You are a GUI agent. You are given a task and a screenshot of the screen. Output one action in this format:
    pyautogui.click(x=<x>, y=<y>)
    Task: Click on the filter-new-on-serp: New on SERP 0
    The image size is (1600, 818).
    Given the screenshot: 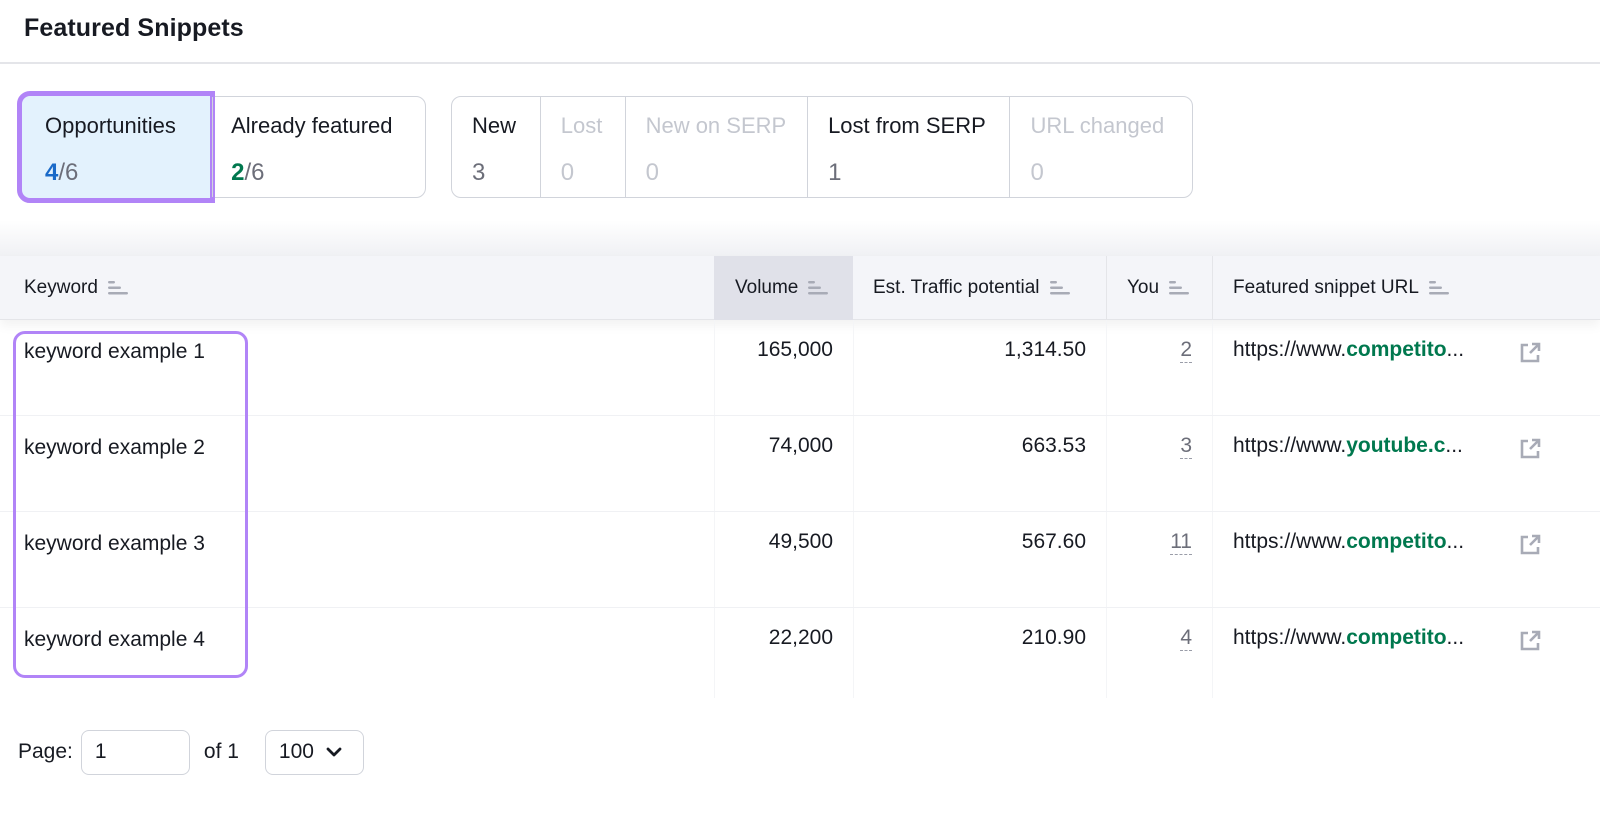 What is the action you would take?
    pyautogui.click(x=715, y=147)
    